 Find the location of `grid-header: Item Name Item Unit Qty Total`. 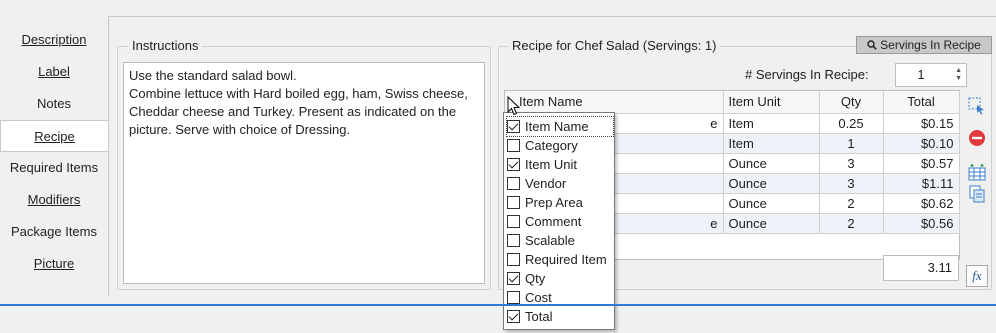

grid-header: Item Name Item Unit Qty Total is located at coordinates (732, 102).